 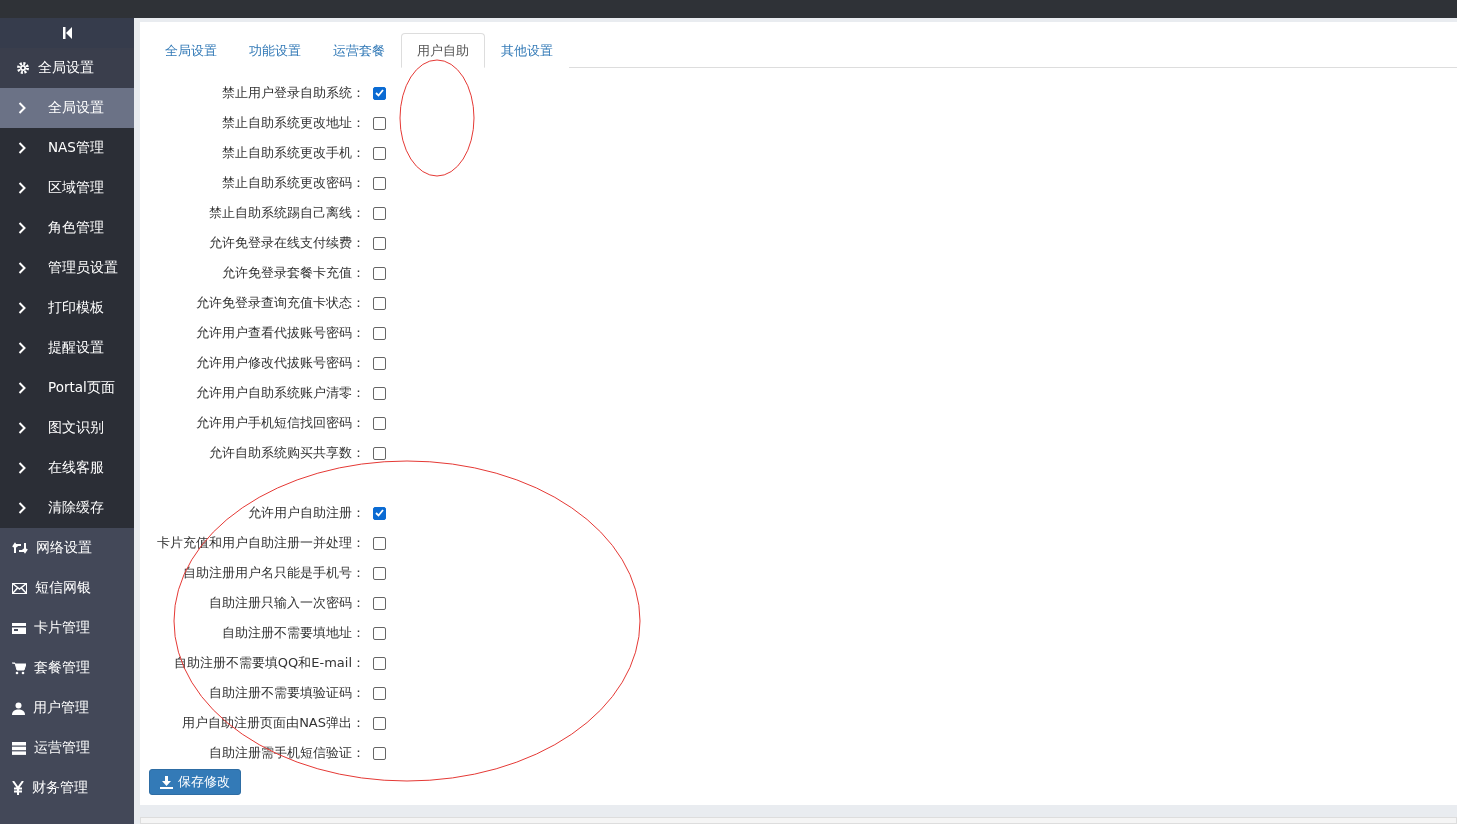 I want to click on sidebar-subitem: 全局设置, so click(x=67, y=108).